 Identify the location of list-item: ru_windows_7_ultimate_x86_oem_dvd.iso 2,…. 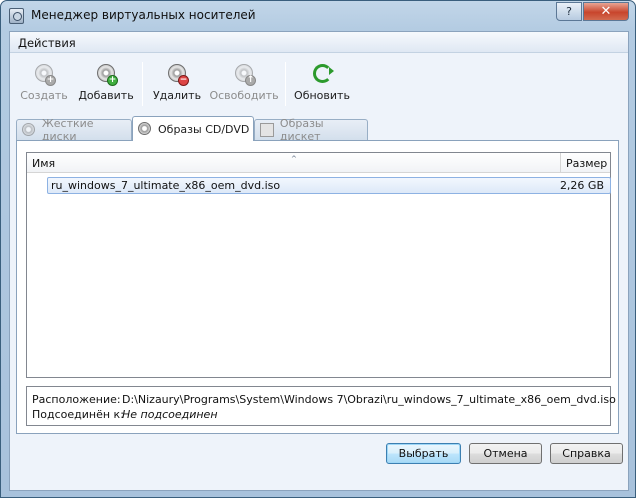
(329, 185).